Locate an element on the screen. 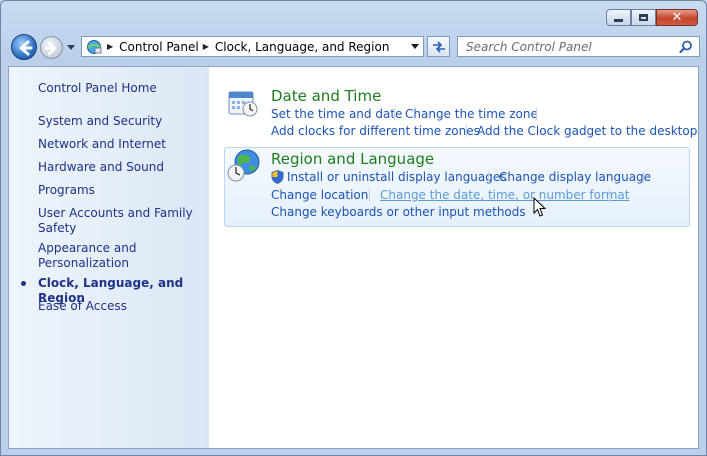  search-input: Search Control Panel is located at coordinates (529, 47).